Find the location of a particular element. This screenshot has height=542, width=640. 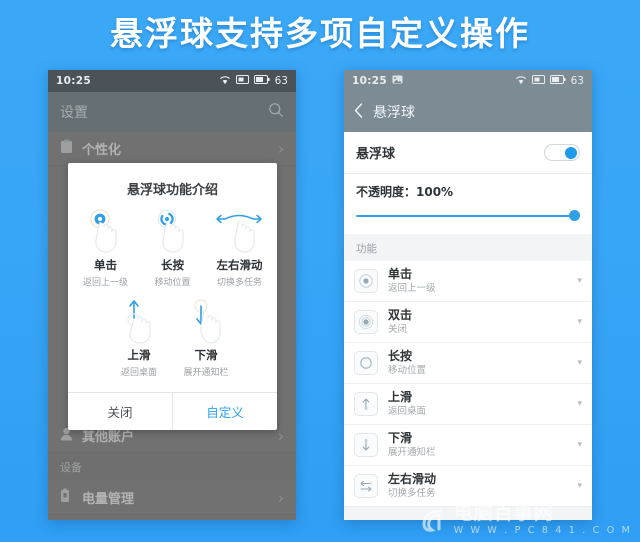

opacity-block: 不透明度：100% is located at coordinates (468, 204).